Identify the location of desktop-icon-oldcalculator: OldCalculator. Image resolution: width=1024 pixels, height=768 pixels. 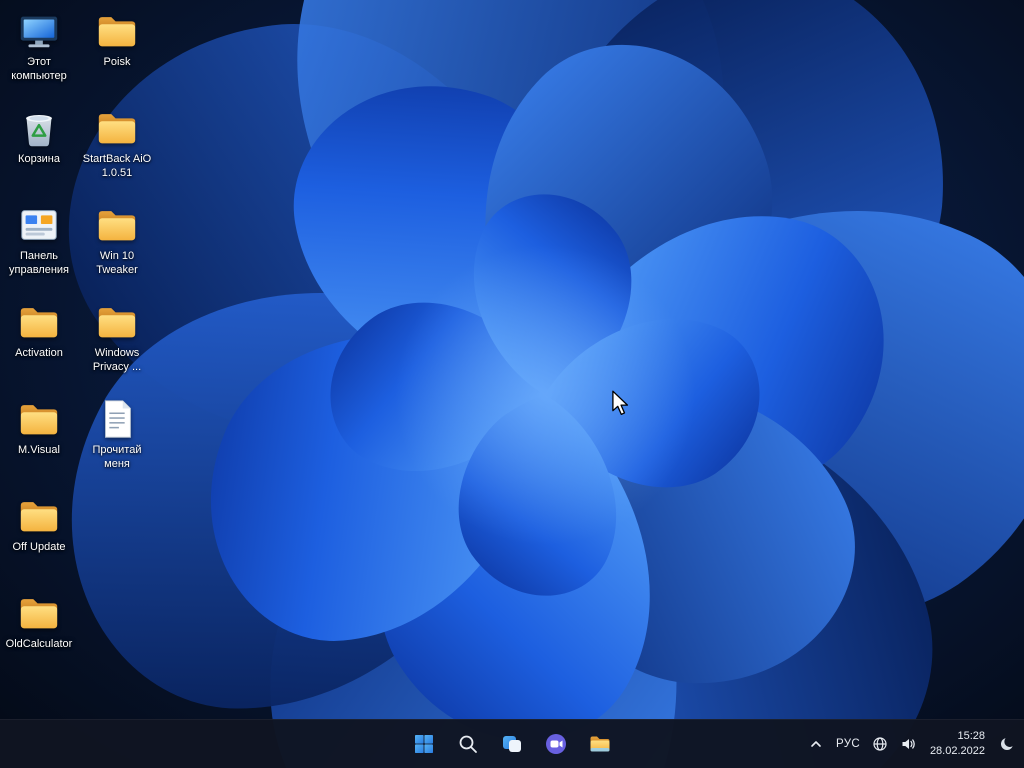
(39, 636).